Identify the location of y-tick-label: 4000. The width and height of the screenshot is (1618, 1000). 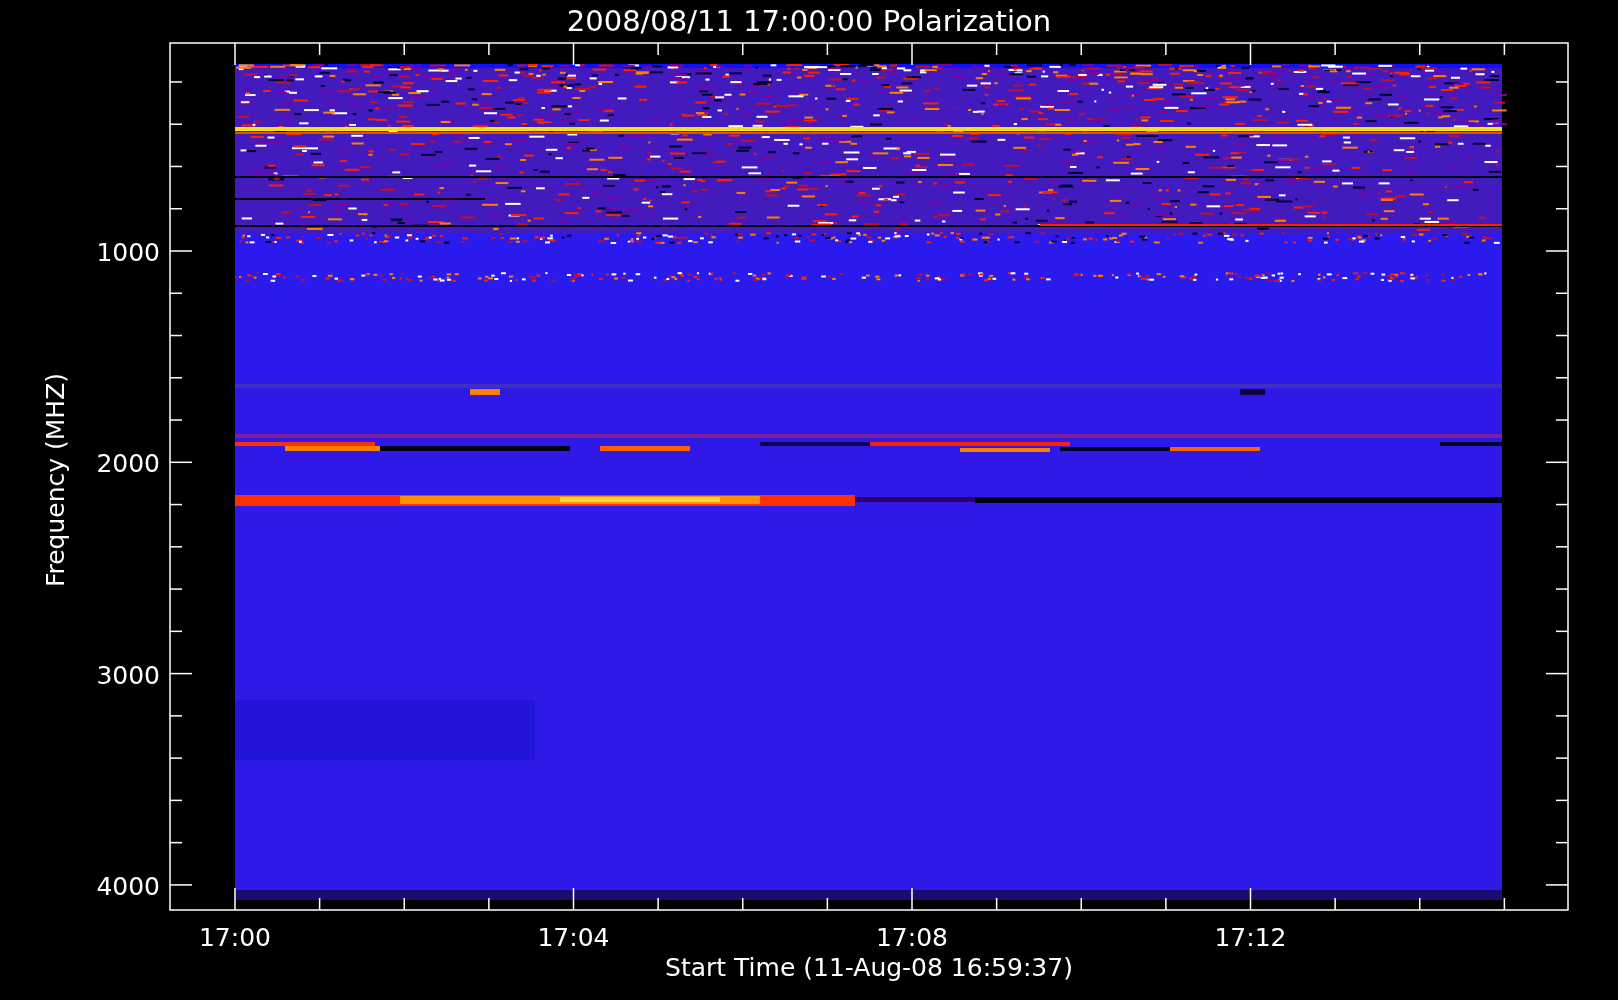
(128, 886).